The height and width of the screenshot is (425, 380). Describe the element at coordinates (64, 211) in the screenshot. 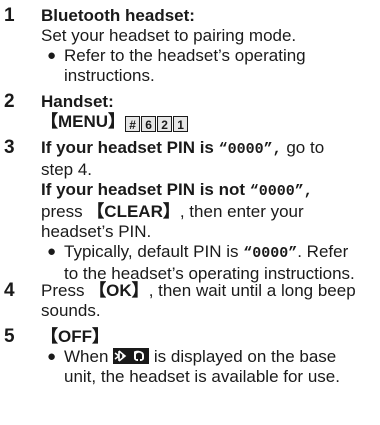

I see `step-text: press` at that location.